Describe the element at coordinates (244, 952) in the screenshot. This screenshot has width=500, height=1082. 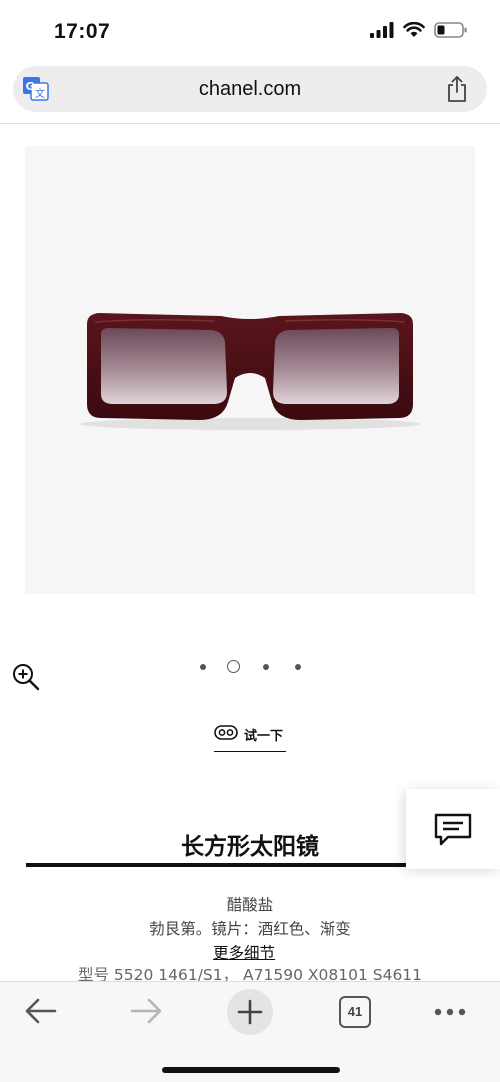
I see `more-details-link: 更多细节` at that location.